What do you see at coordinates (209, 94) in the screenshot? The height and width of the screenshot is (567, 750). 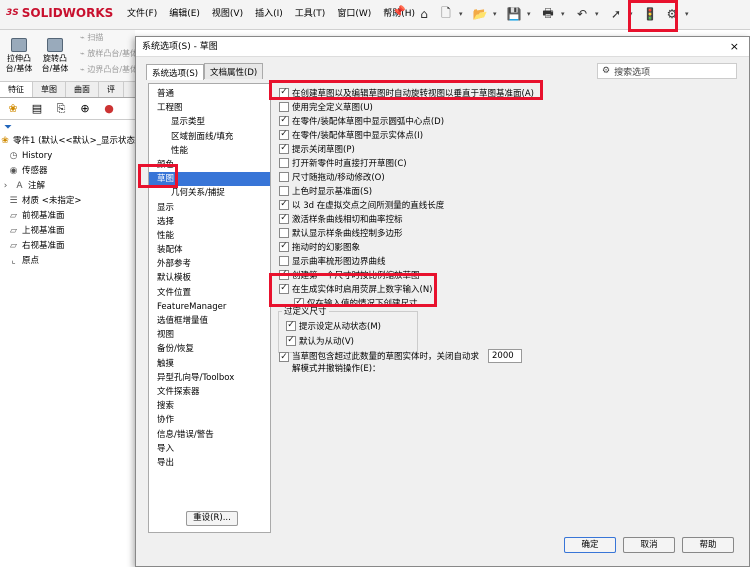 I see `category-item: 普通` at bounding box center [209, 94].